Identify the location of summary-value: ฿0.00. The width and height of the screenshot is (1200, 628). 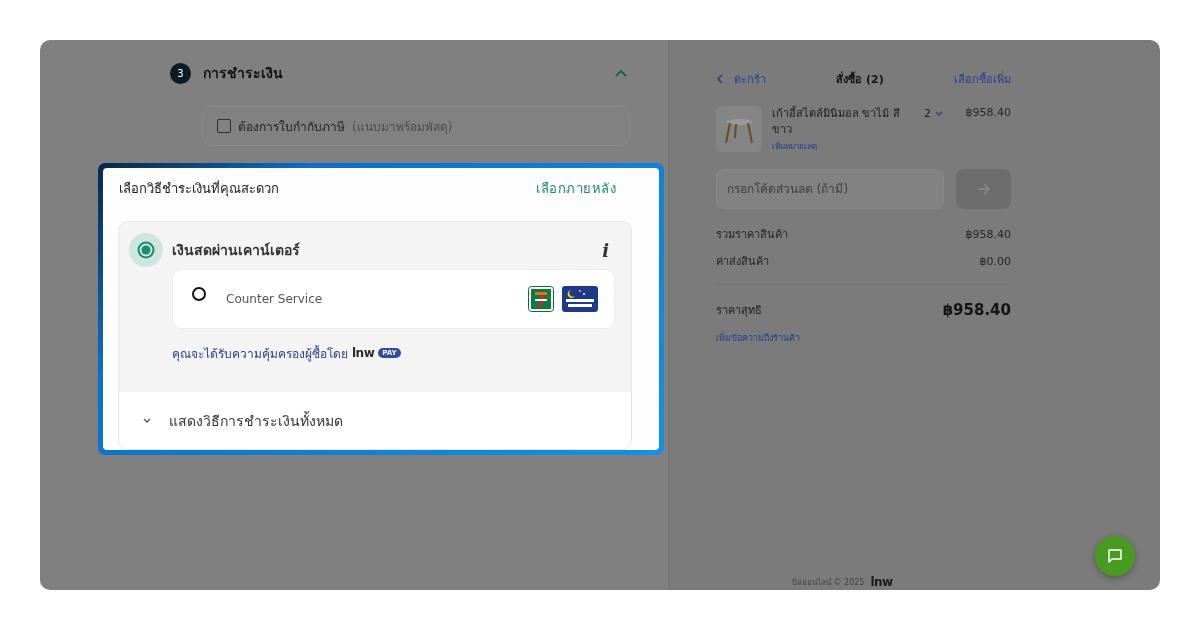
(995, 261).